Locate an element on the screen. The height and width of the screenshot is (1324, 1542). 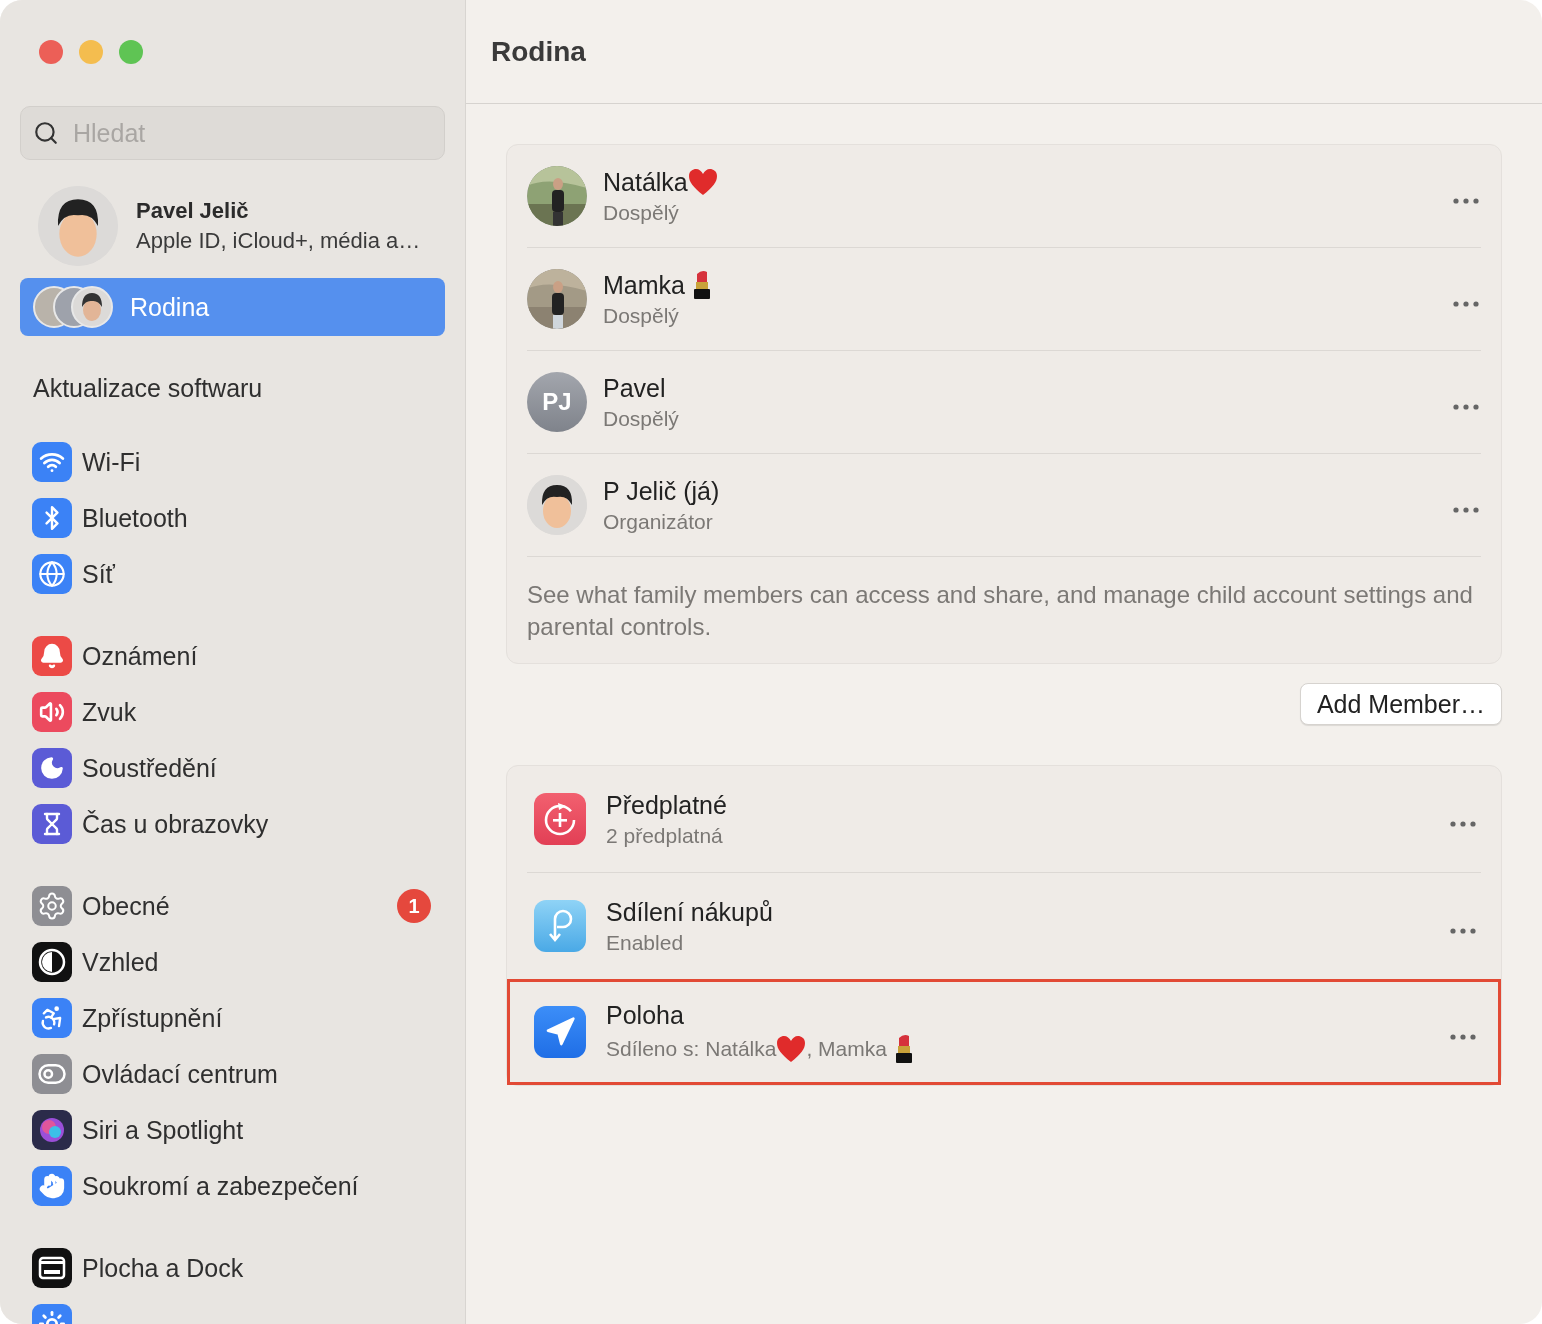
sidebar-item: Vzhled is located at coordinates (232, 962).